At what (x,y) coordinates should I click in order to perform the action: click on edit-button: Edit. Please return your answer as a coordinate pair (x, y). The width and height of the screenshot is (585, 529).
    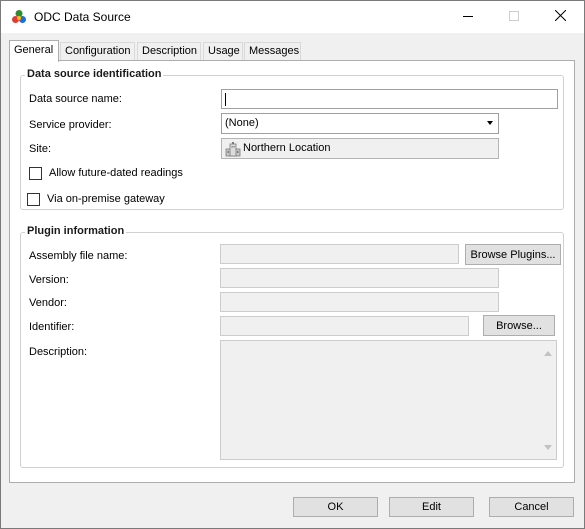
    Looking at the image, I should click on (431, 507).